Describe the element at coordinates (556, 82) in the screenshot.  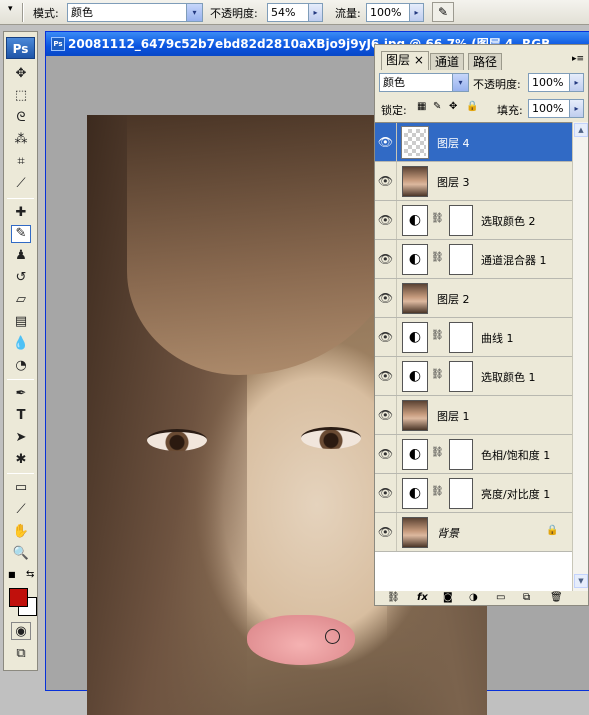
I see `layer-opacity-field: 100% ▸` at that location.